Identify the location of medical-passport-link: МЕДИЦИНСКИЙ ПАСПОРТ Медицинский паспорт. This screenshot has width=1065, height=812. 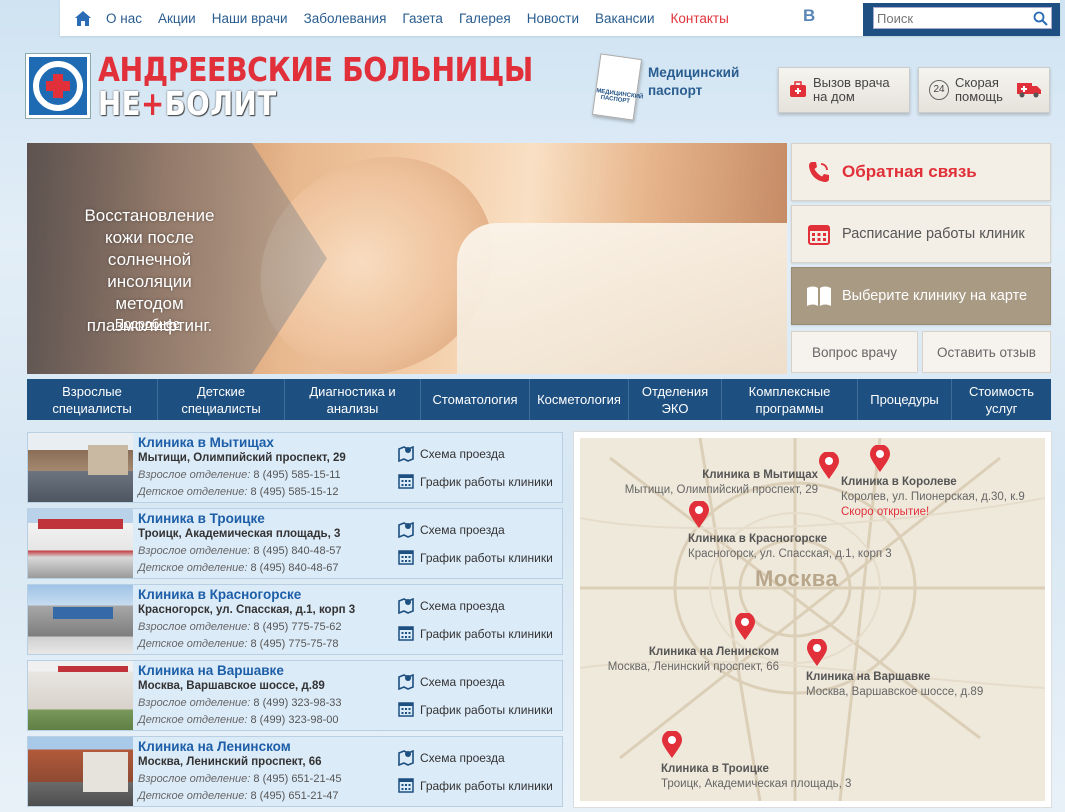
(675, 88).